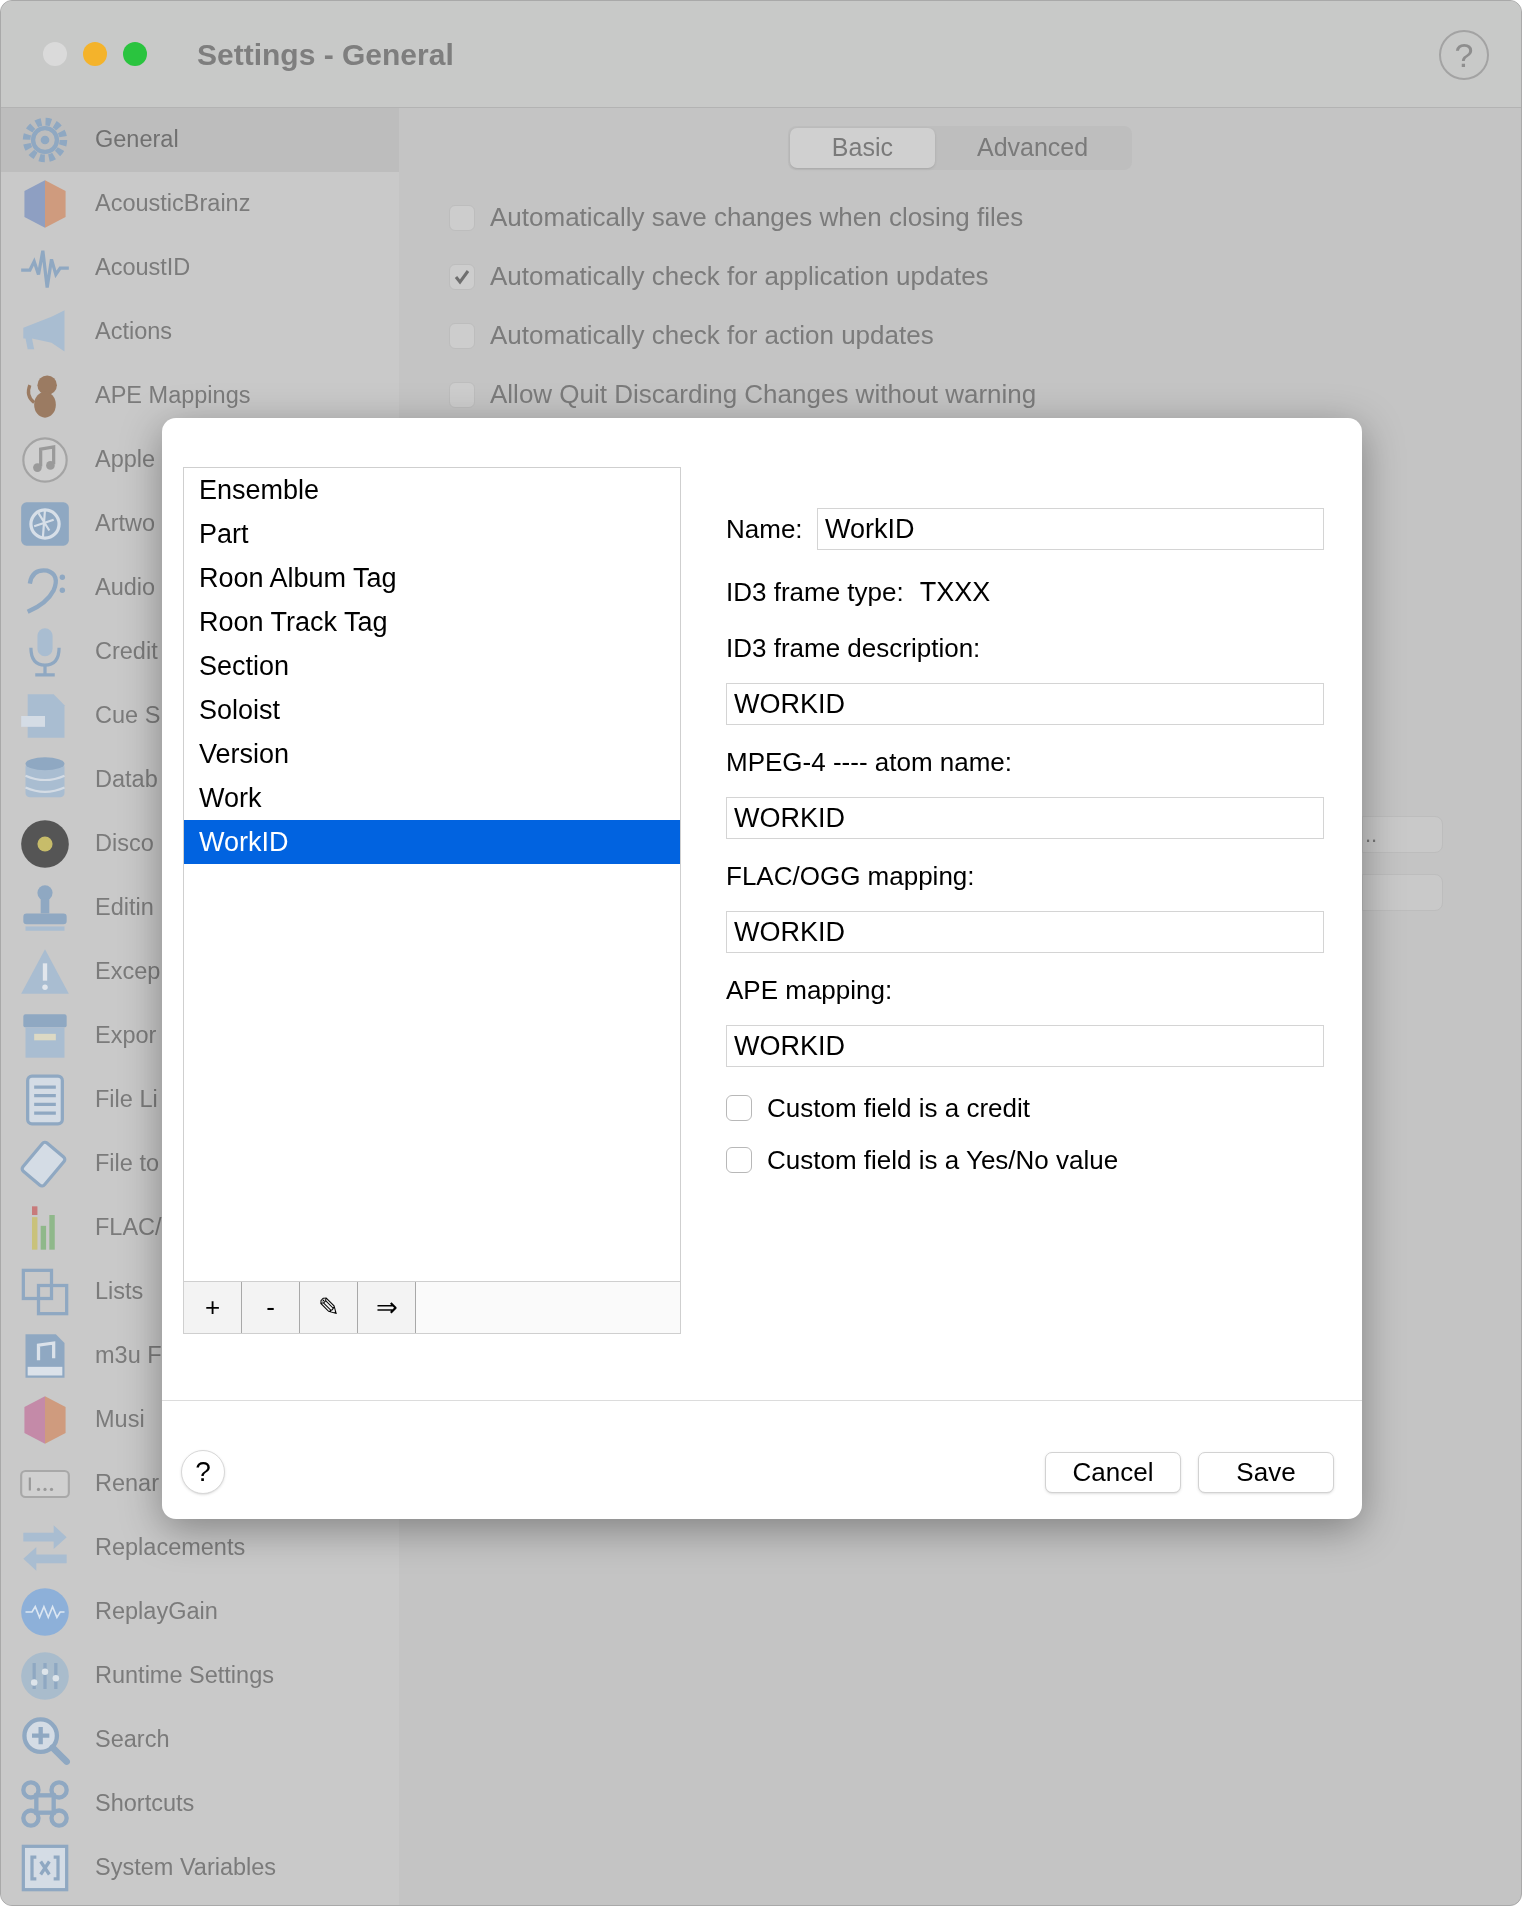 The image size is (1526, 1910). I want to click on name-label: Name:, so click(765, 529).